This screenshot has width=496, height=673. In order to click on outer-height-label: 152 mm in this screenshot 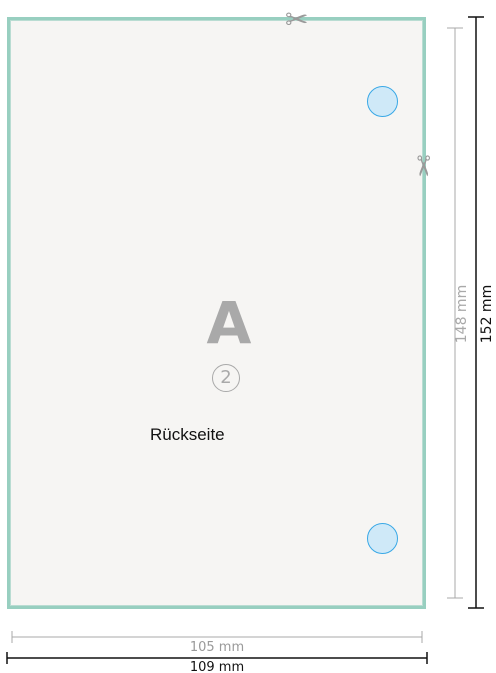, I will do `click(487, 314)`.